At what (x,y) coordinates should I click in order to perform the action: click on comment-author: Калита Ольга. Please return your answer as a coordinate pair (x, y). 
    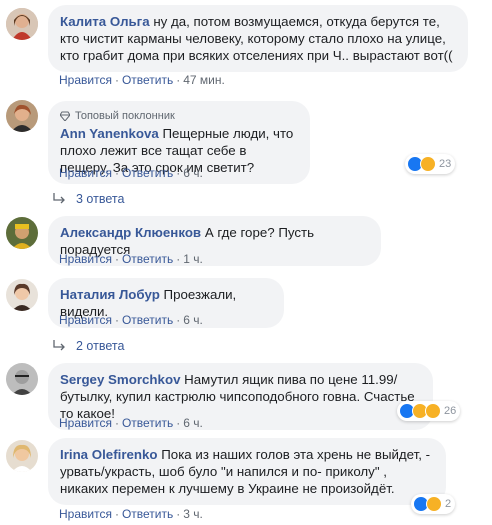
    Looking at the image, I should click on (105, 21).